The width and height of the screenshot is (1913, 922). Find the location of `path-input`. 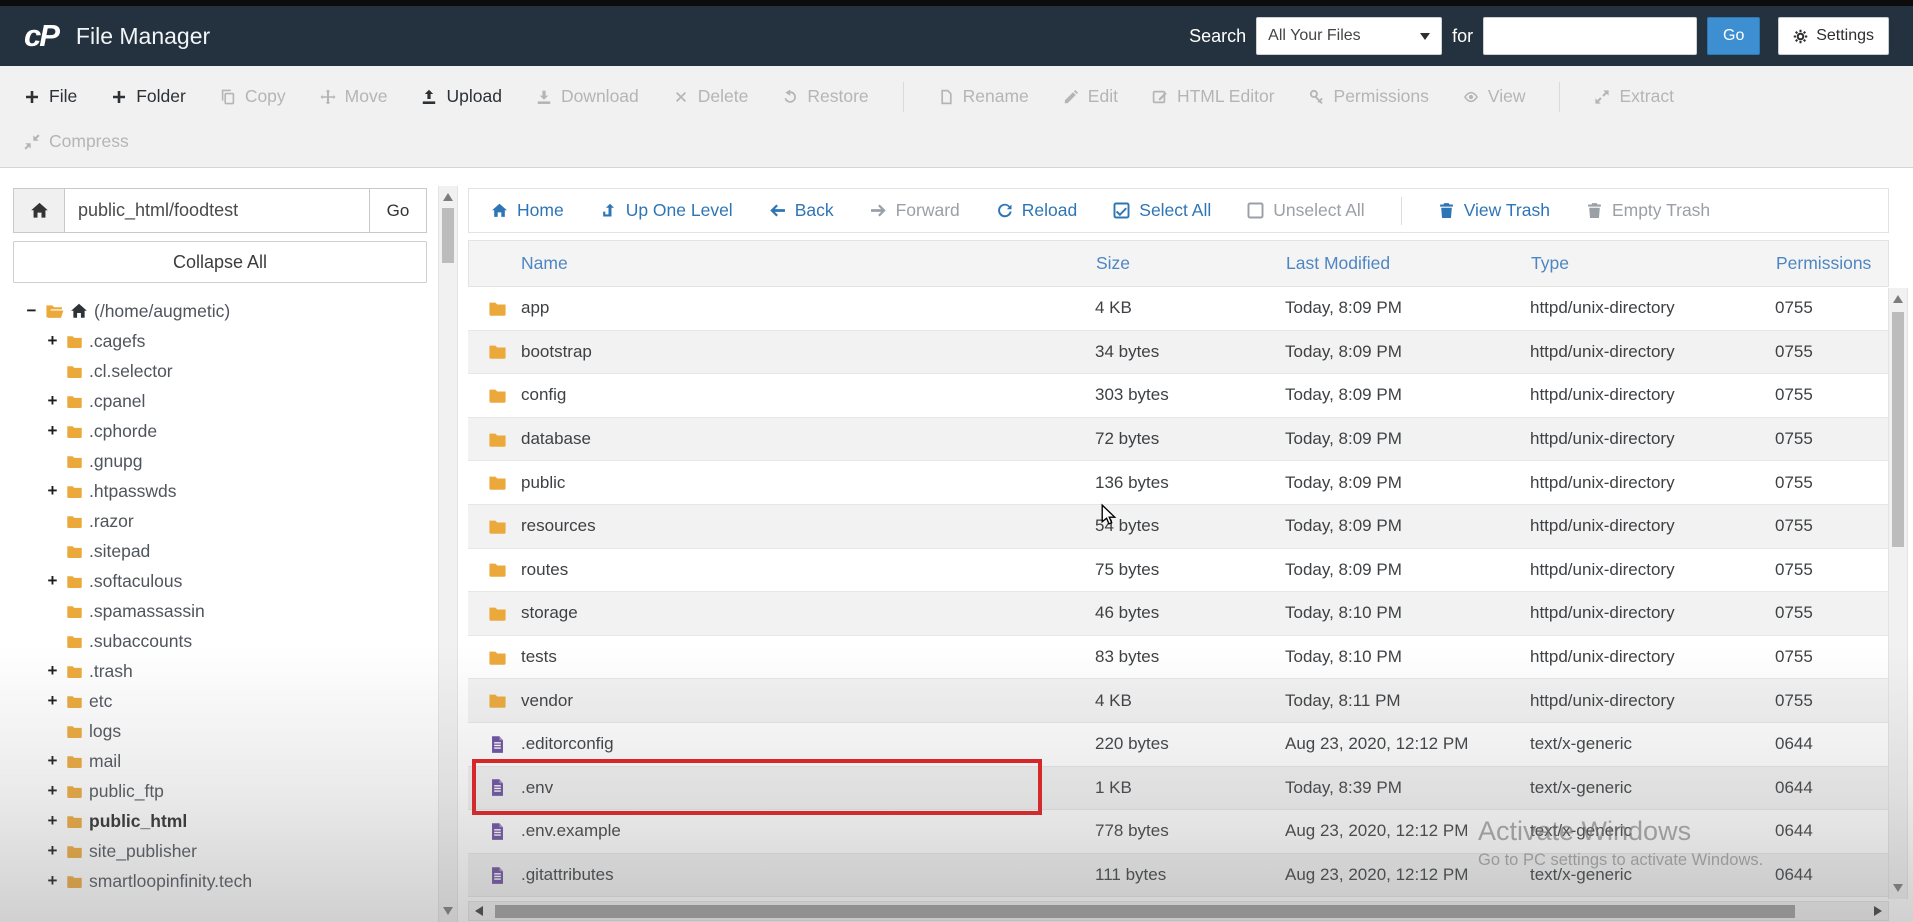

path-input is located at coordinates (217, 210).